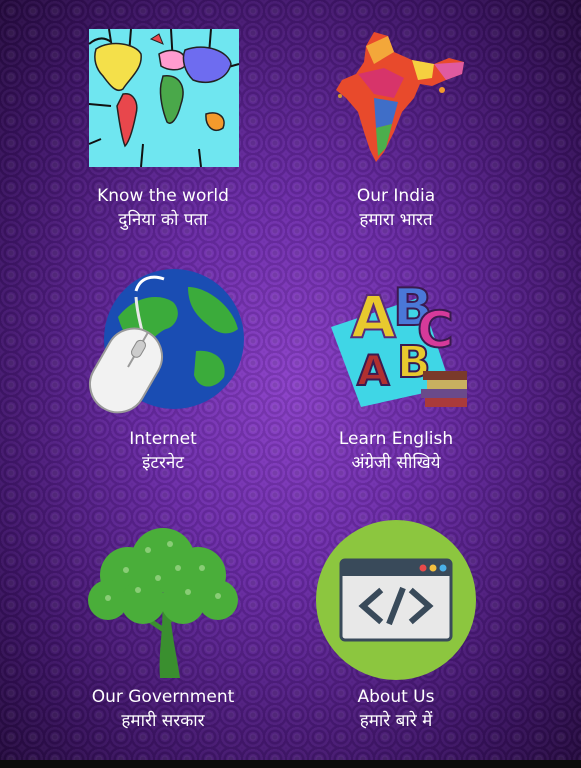  What do you see at coordinates (396, 220) in the screenshot?
I see `tile-label-hi: हमारा भारत` at bounding box center [396, 220].